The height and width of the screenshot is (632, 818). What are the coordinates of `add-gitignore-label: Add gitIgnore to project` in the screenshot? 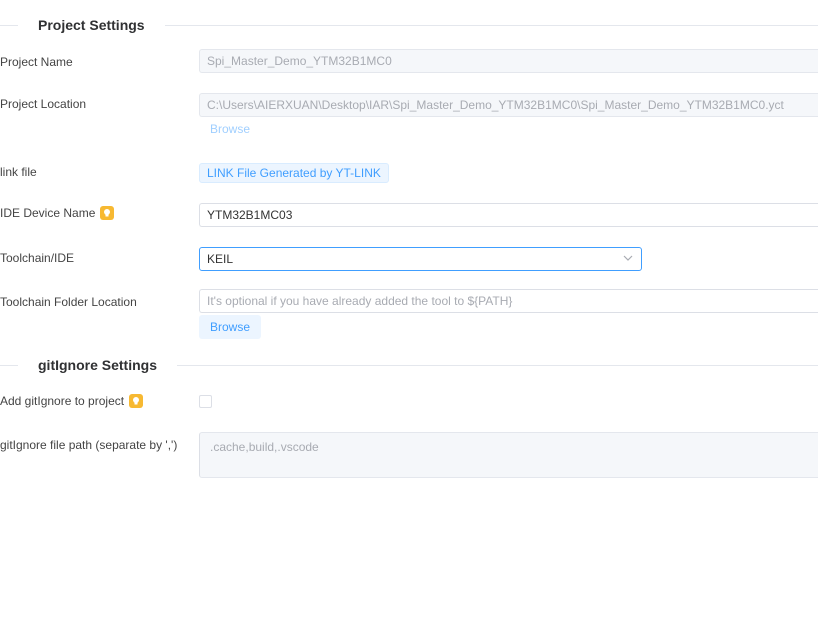 It's located at (72, 401).